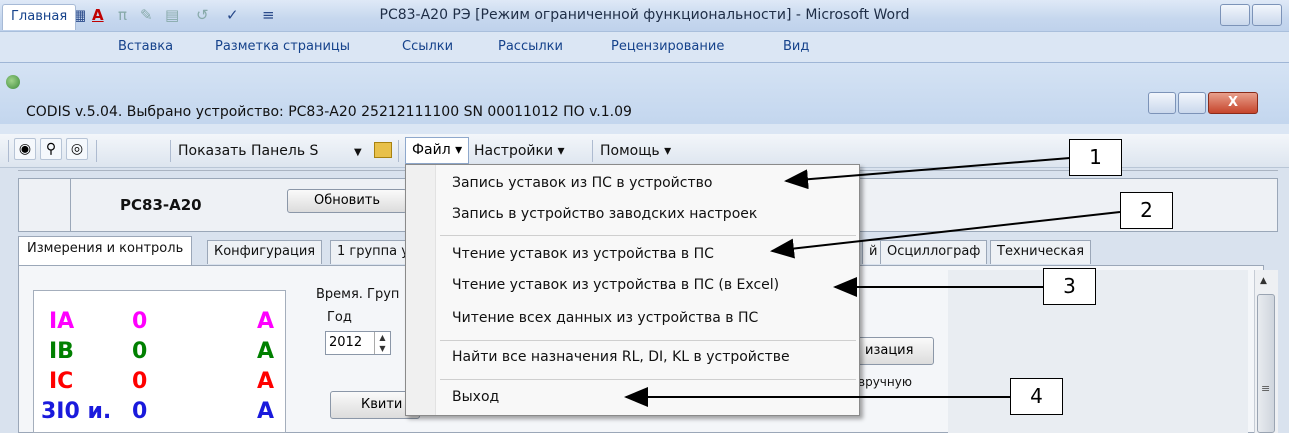  What do you see at coordinates (1146, 210) in the screenshot?
I see `callout-2: 2` at bounding box center [1146, 210].